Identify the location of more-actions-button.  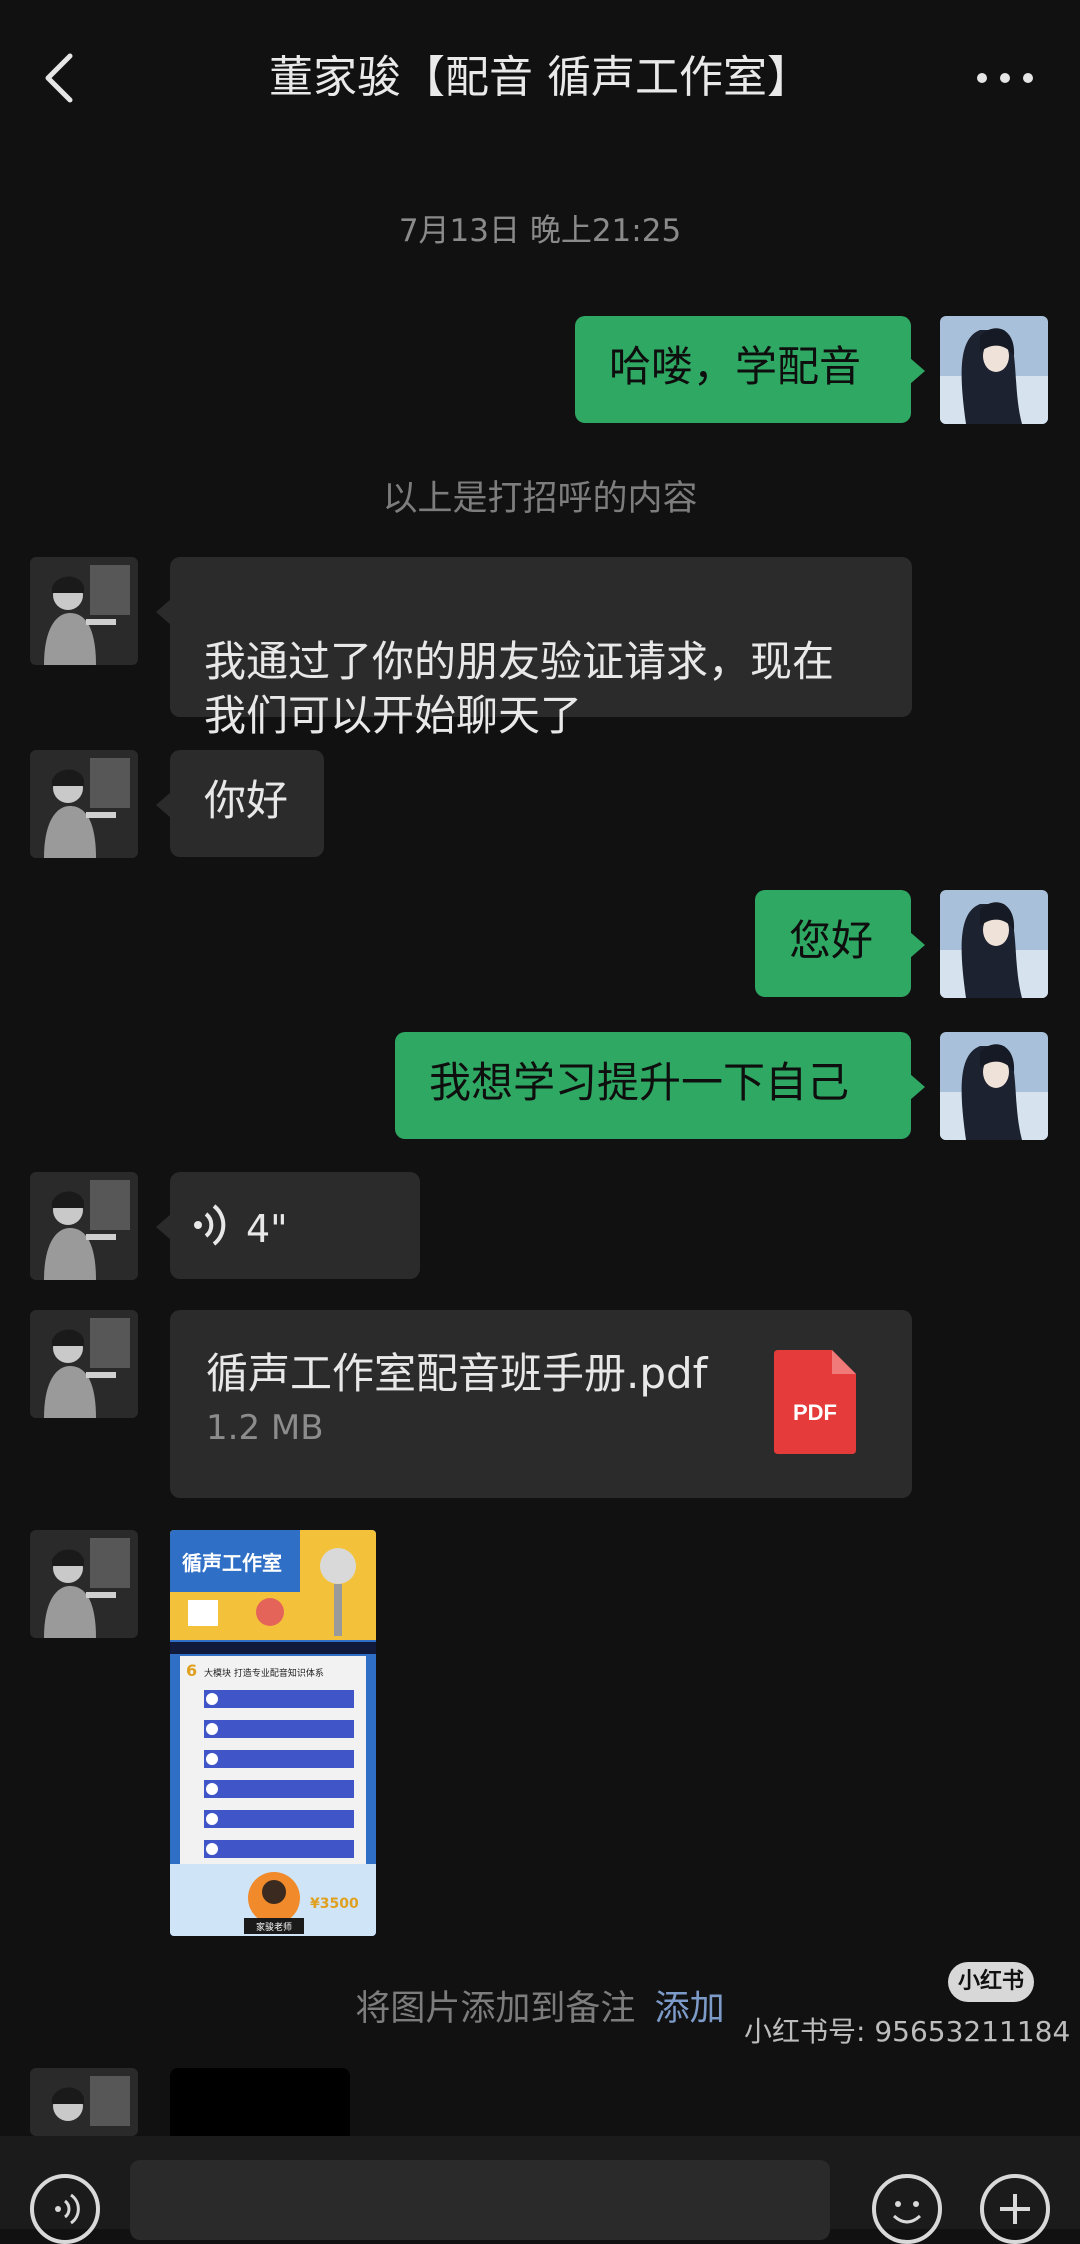
(1015, 2209).